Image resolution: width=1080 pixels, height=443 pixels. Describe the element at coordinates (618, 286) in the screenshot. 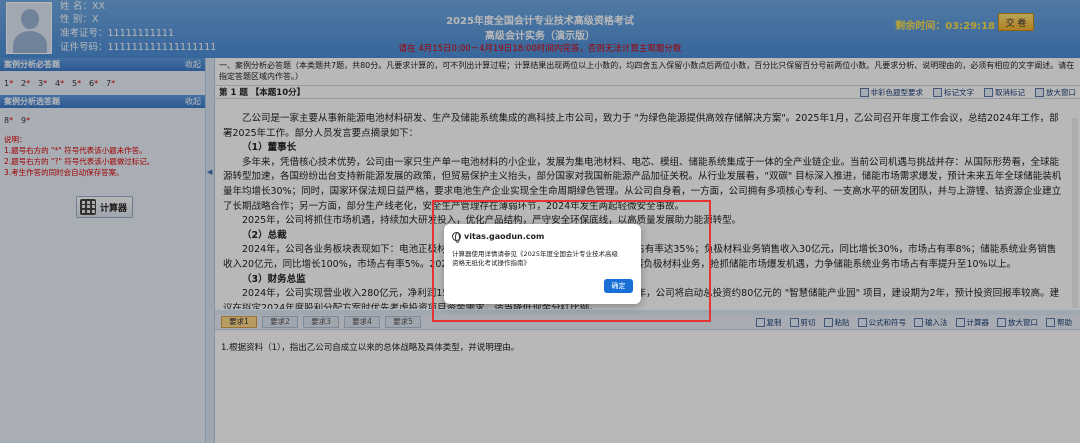

I see `dialog-ok-button: 确定` at that location.